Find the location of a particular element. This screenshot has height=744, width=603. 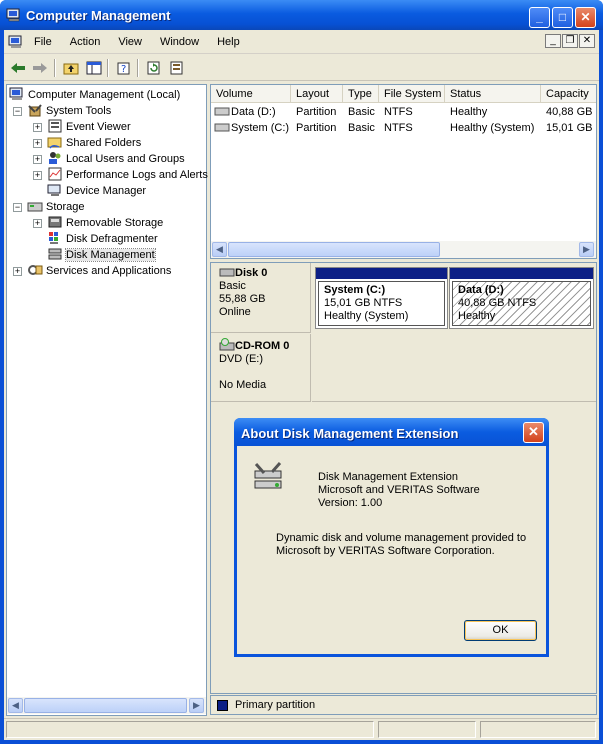

tree-item-disk-management: Disk Management is located at coordinates (101, 255).